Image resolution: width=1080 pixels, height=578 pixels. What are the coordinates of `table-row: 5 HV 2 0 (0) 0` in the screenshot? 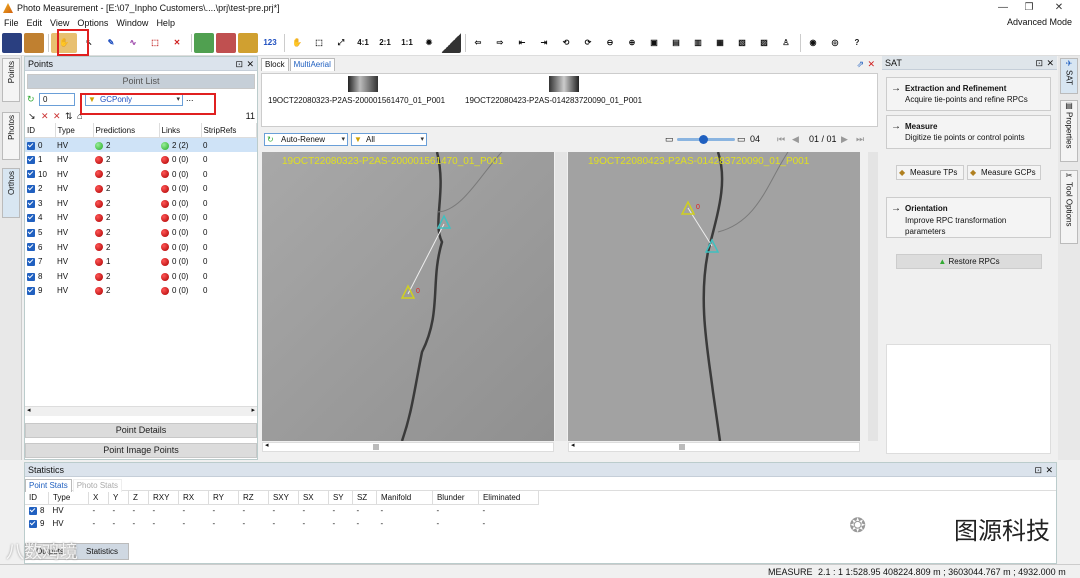 It's located at (141, 232).